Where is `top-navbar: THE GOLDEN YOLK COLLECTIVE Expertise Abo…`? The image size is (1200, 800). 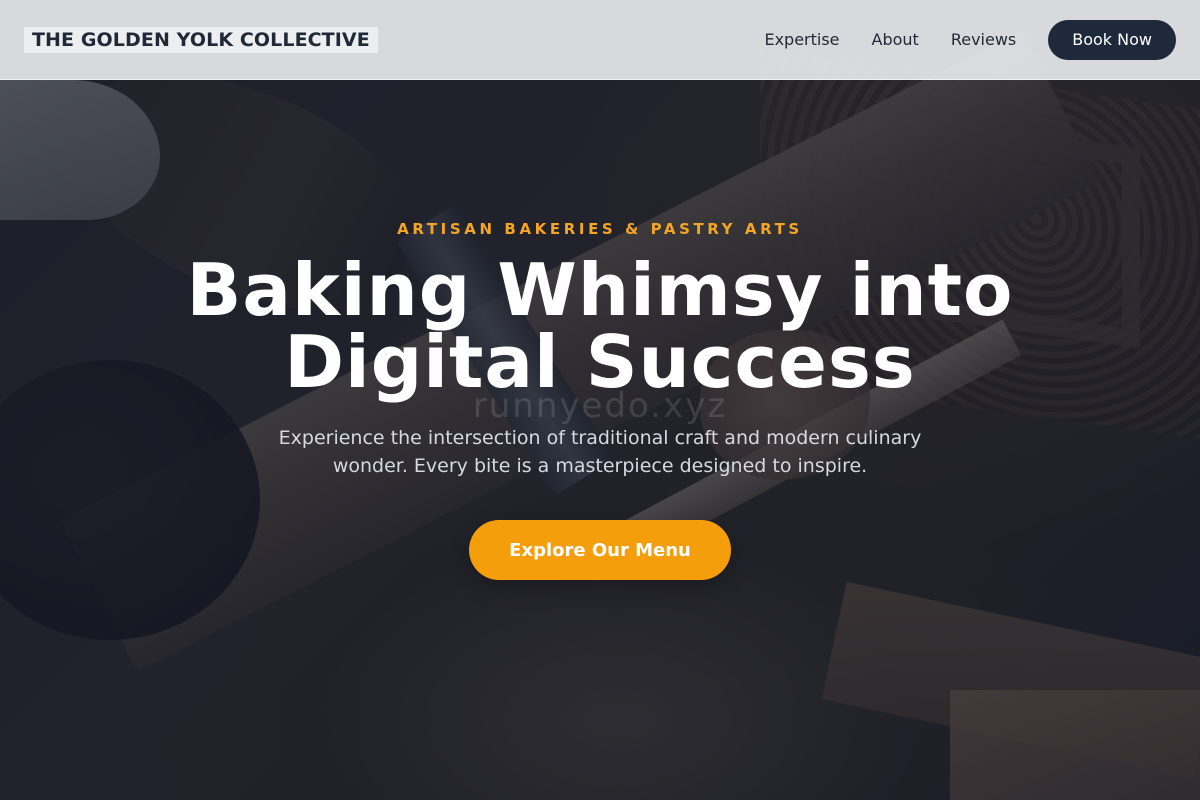
top-navbar: THE GOLDEN YOLK COLLECTIVE Expertise Abo… is located at coordinates (600, 40).